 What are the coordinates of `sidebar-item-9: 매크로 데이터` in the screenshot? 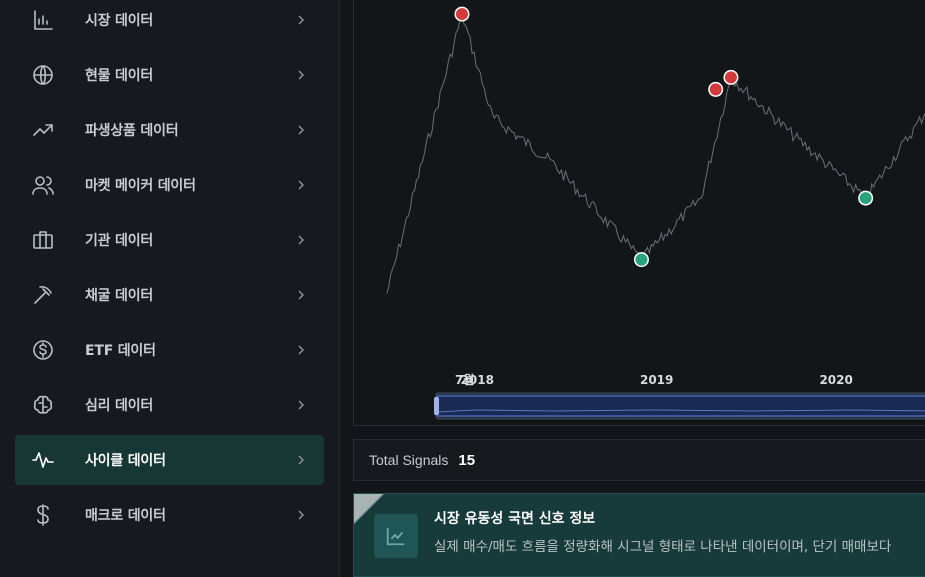 It's located at (169, 515).